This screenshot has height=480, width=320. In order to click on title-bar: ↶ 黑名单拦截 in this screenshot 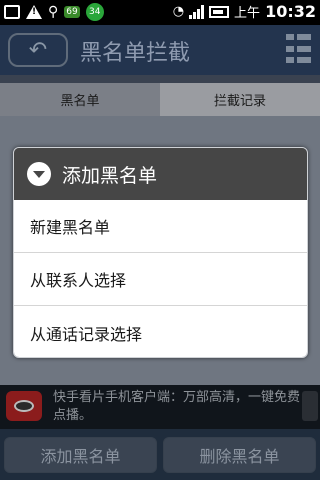, I will do `click(160, 50)`.